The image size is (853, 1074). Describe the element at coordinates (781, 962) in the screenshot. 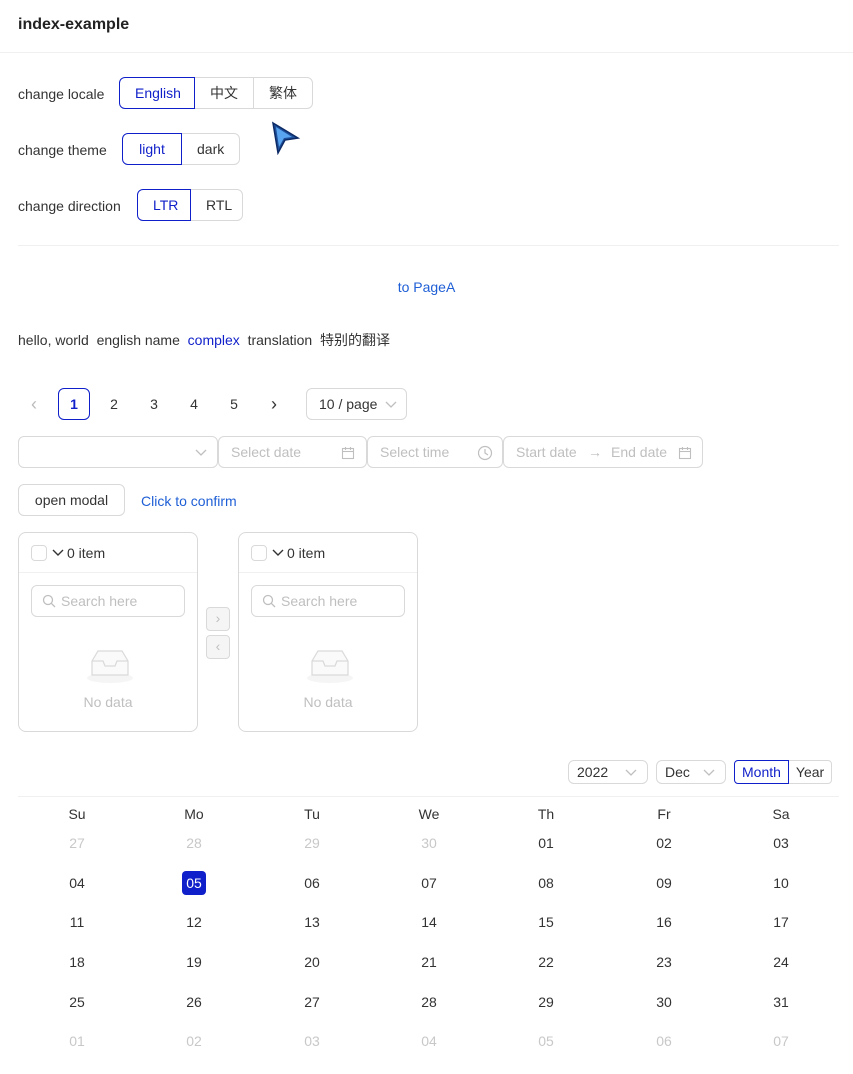

I see `calendar-date-cell: 24` at that location.